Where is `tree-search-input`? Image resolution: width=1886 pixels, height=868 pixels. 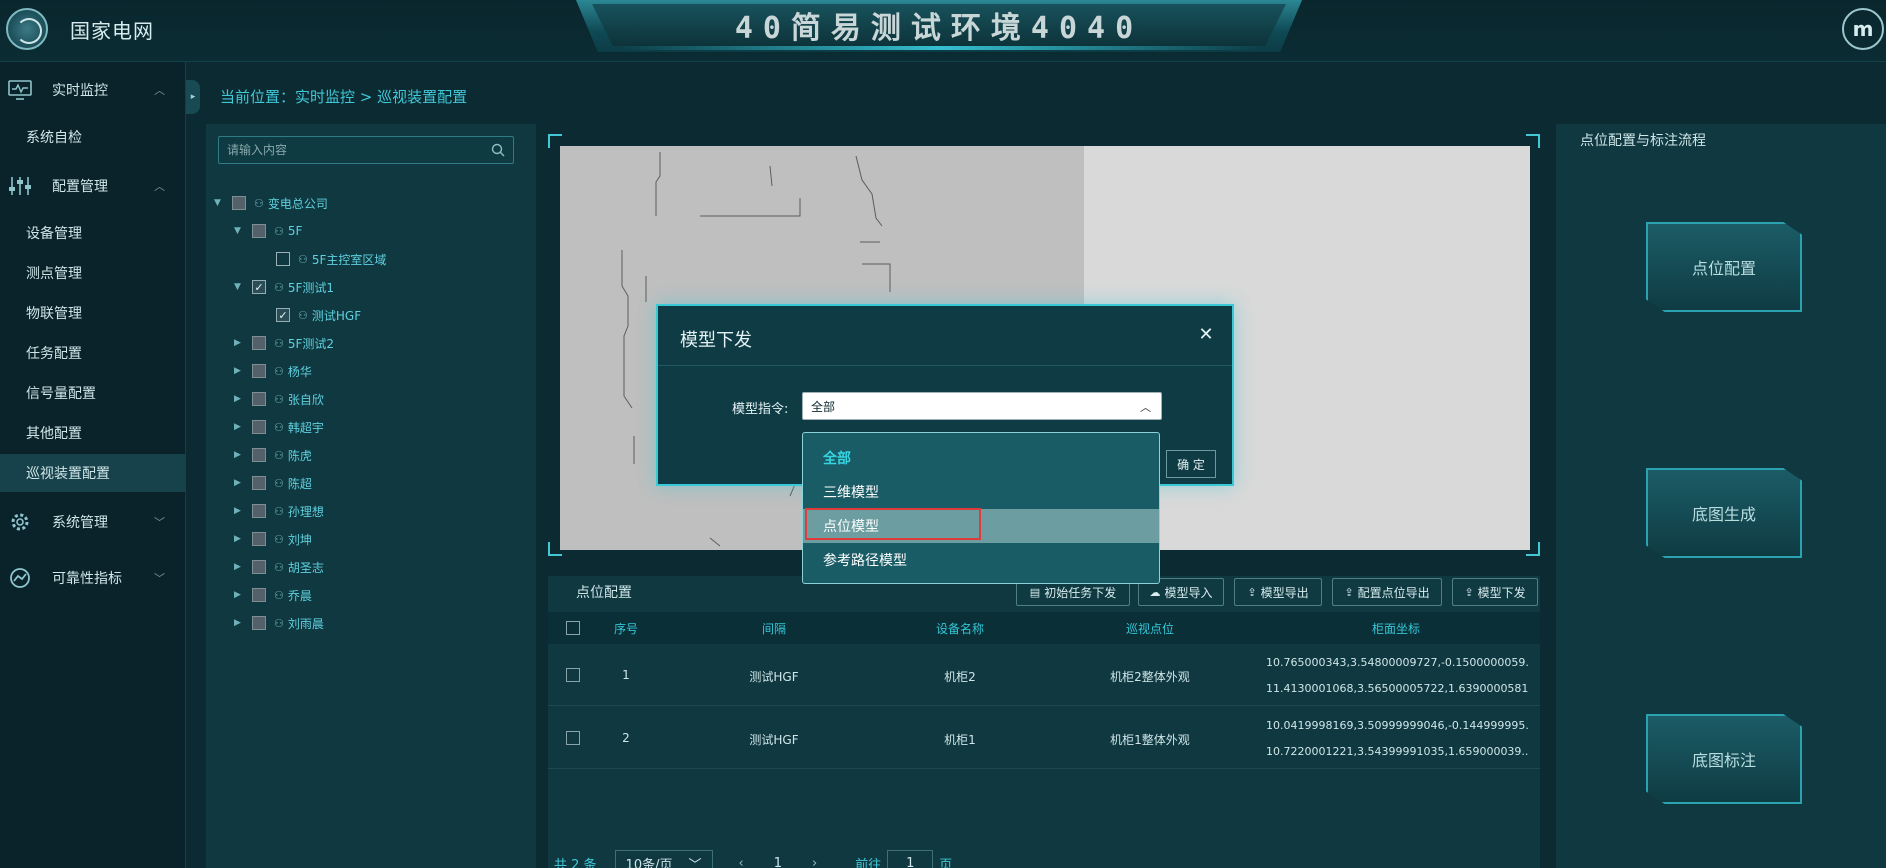 tree-search-input is located at coordinates (349, 150).